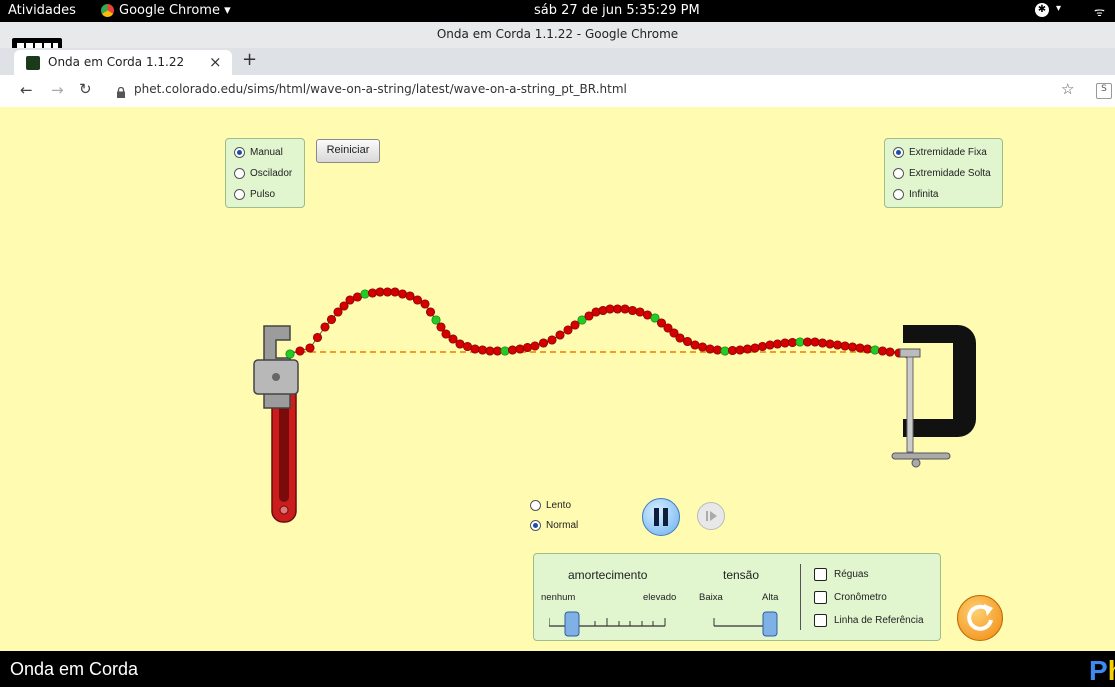 This screenshot has height=687, width=1115. I want to click on tension-min-label: Baixa, so click(711, 597).